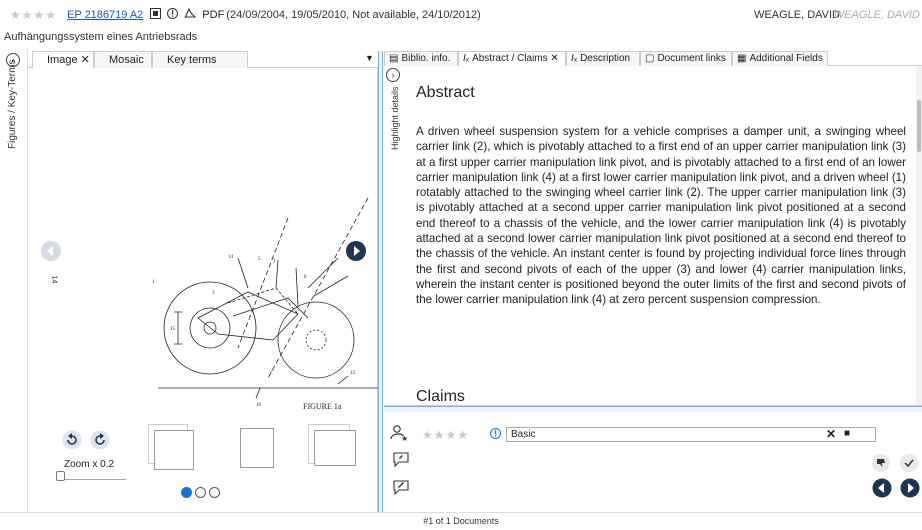  I want to click on tab-additional-fields: ▦ Additional Fields, so click(780, 58).